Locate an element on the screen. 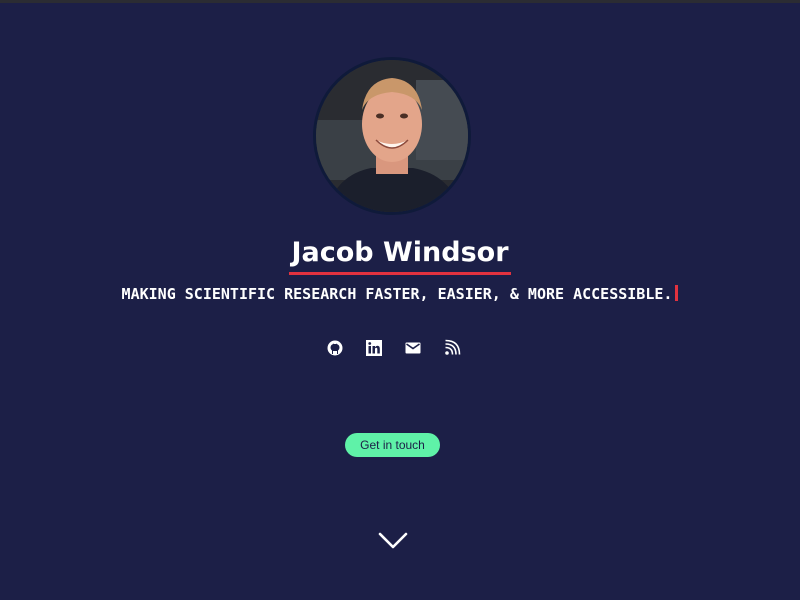 The width and height of the screenshot is (800, 600). avatar-photo is located at coordinates (392, 136).